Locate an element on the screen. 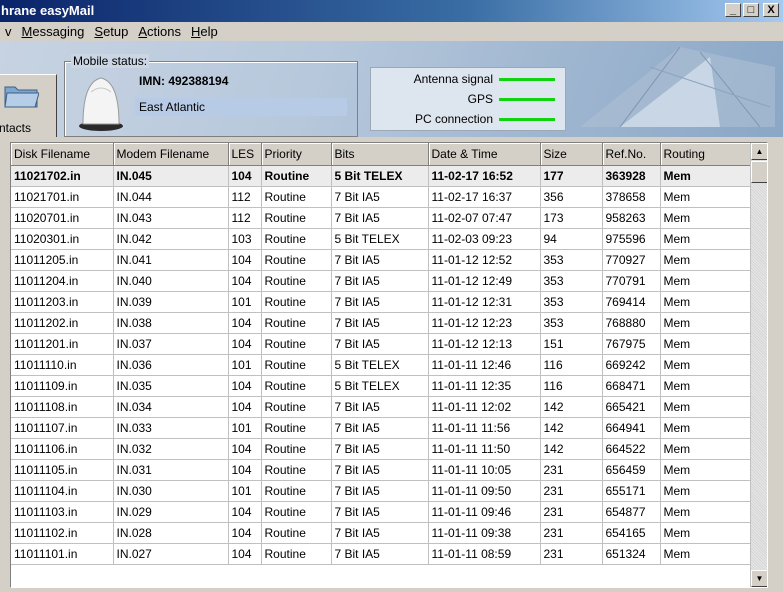 The width and height of the screenshot is (783, 592). ocean-region: East Atlantic is located at coordinates (241, 107).